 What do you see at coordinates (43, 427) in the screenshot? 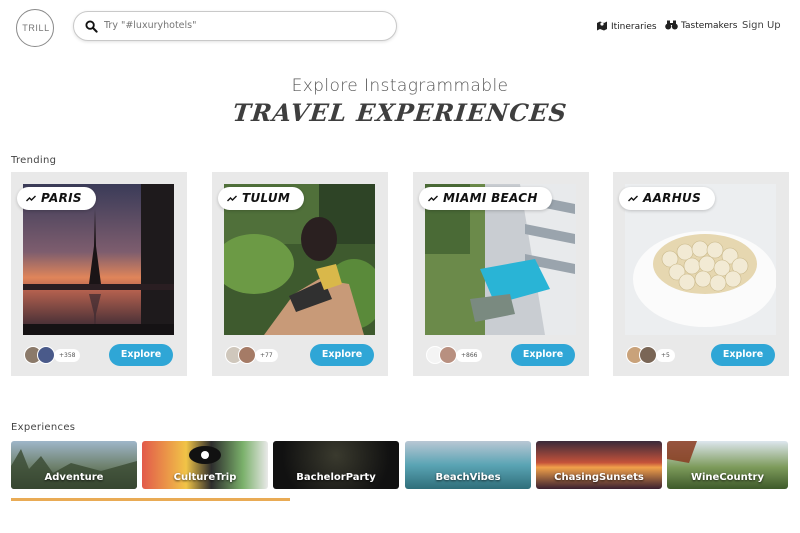
I see `experiences-label: Experiences` at bounding box center [43, 427].